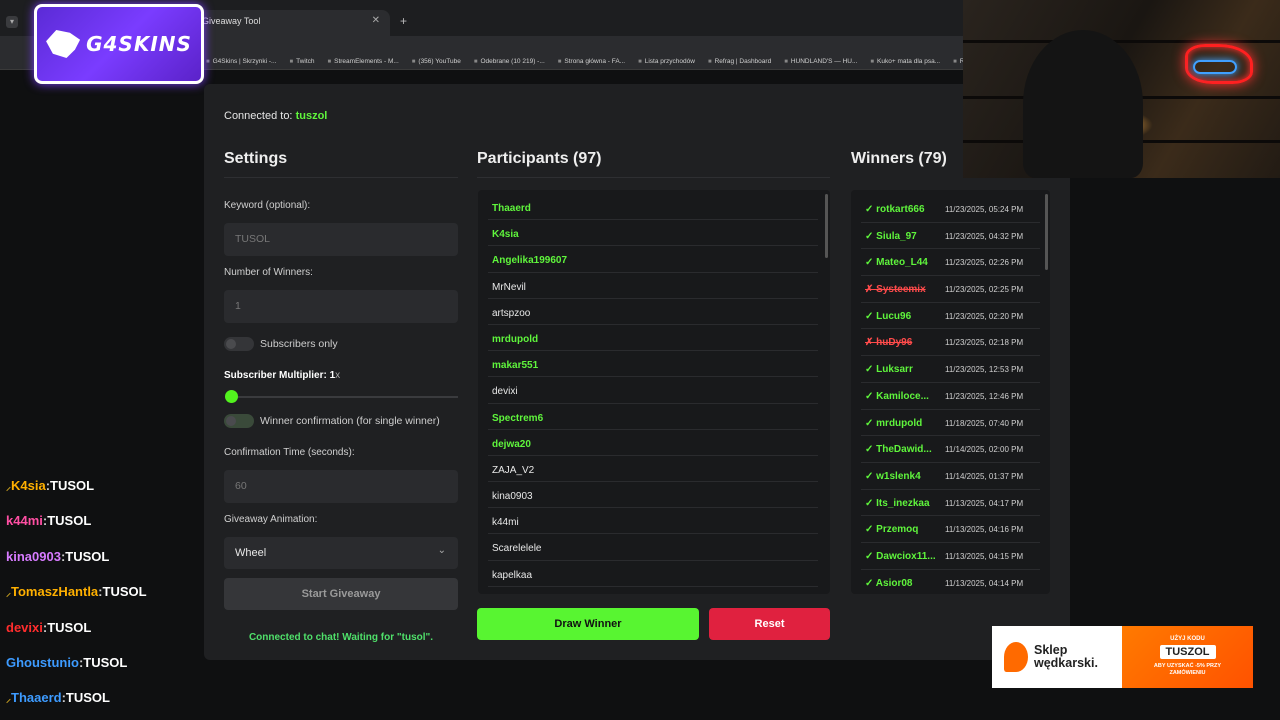 The image size is (1280, 720). What do you see at coordinates (950, 396) in the screenshot?
I see `winner-row: ✓ Kamiloce... 11/23/2025, 12:46 PM` at bounding box center [950, 396].